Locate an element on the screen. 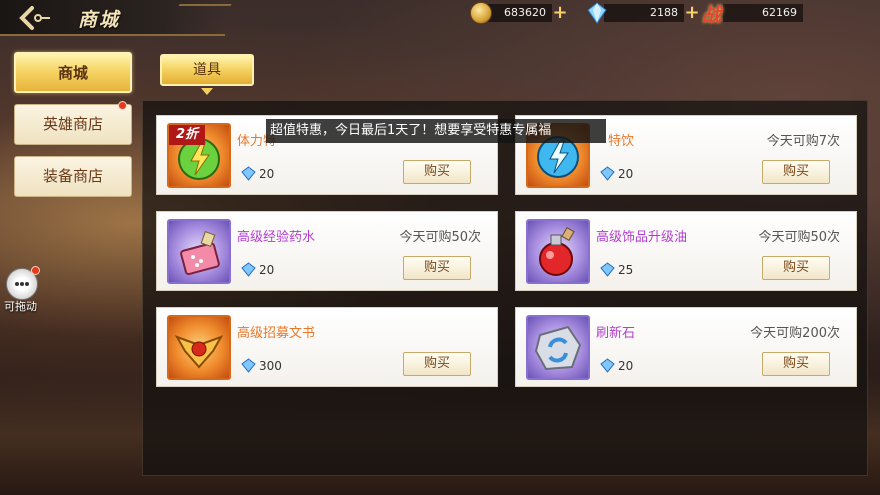  red-potion-icon is located at coordinates (557, 251).